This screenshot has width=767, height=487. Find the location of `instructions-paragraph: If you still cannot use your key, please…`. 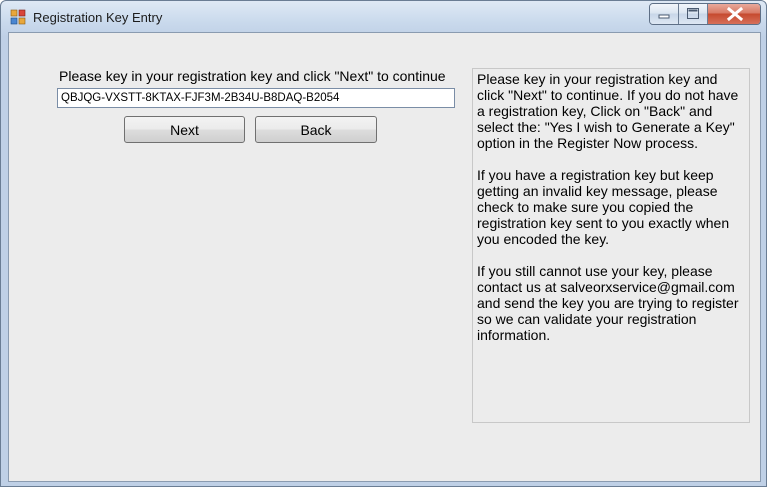

instructions-paragraph: If you still cannot use your key, please… is located at coordinates (608, 303).